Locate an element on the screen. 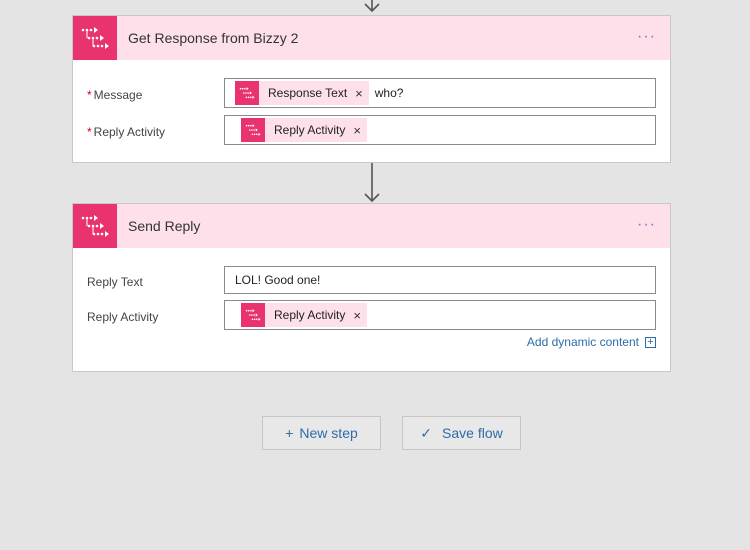 The width and height of the screenshot is (750, 550). new-step-button: + New step is located at coordinates (321, 433).